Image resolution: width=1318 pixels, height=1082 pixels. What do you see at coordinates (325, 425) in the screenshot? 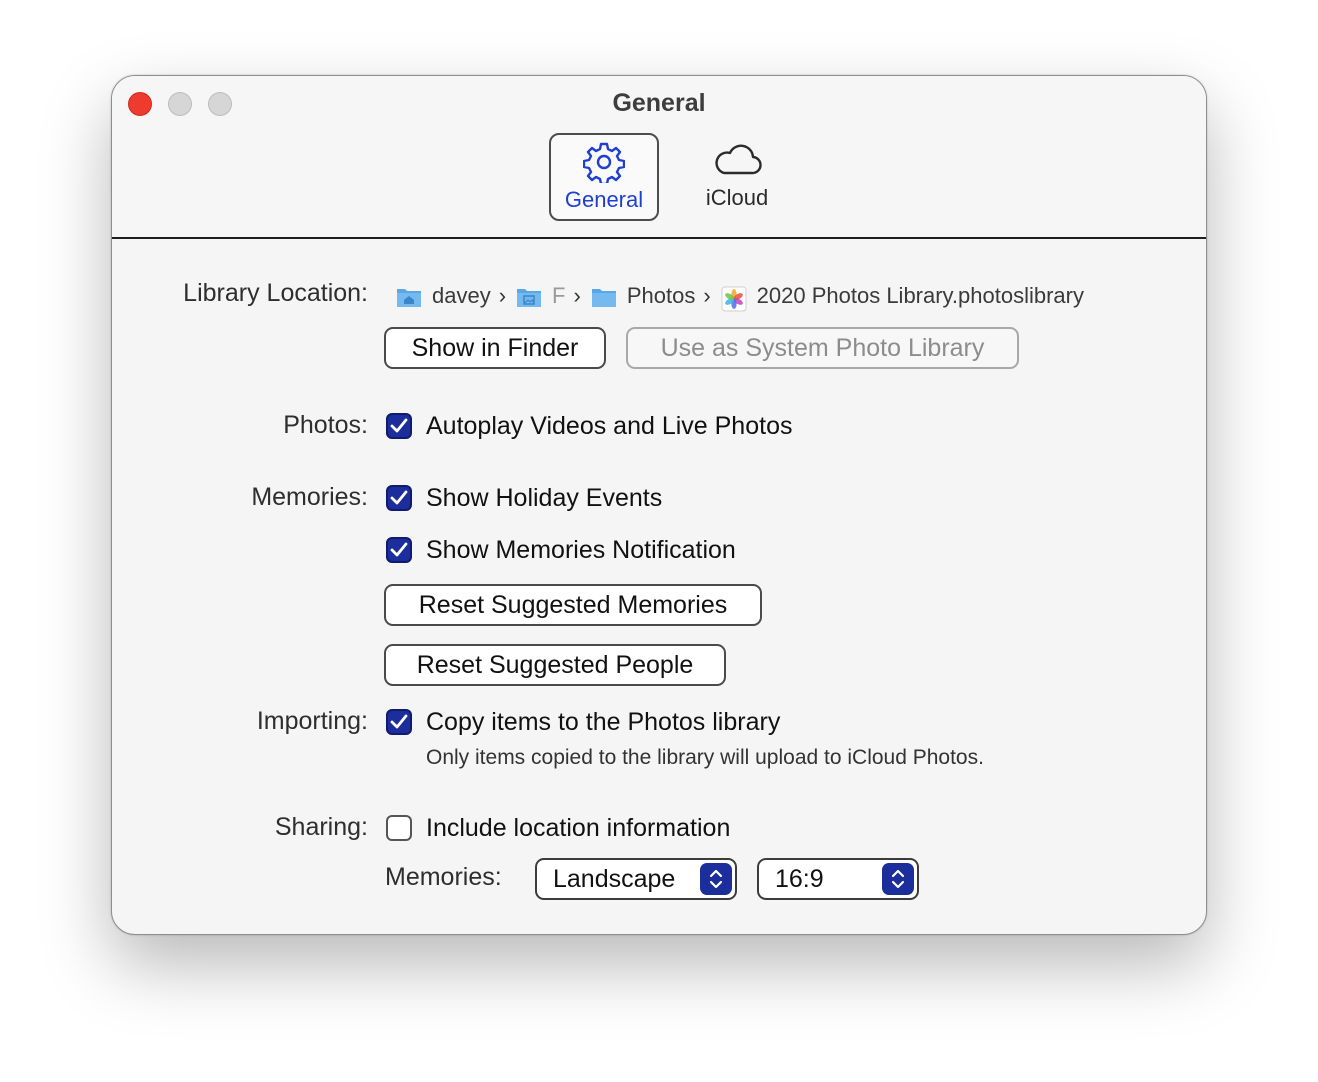
I see `photos-label: Photos:` at bounding box center [325, 425].